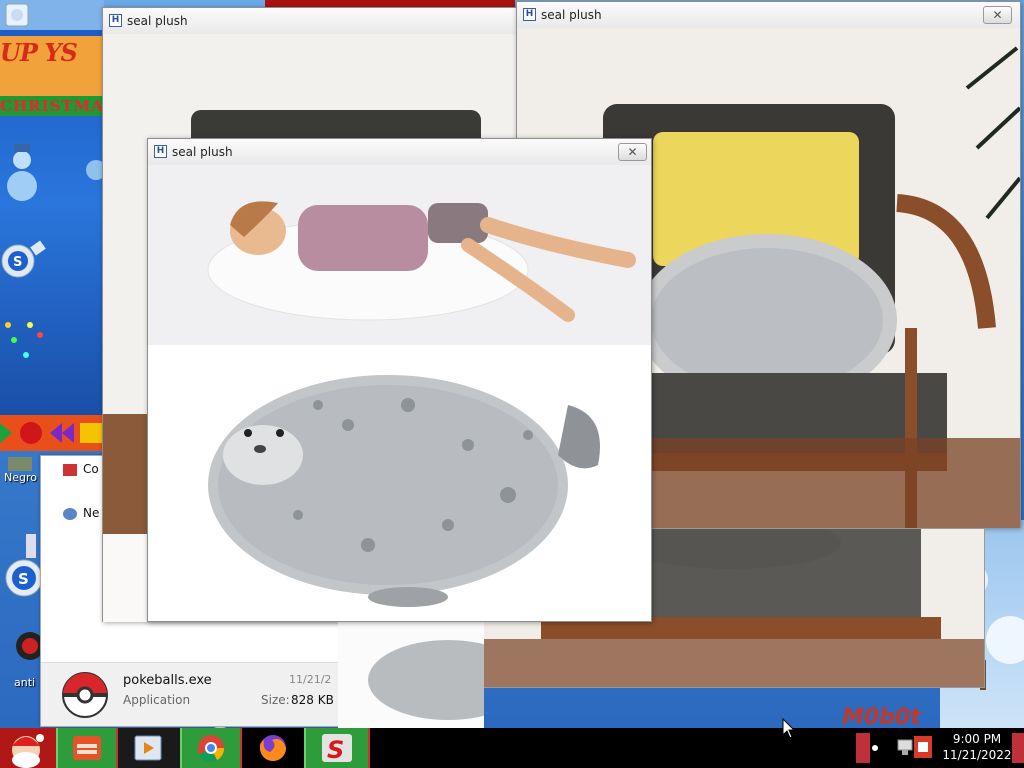 This screenshot has height=768, width=1024. Describe the element at coordinates (20, 655) in the screenshot. I see `desktop-icon-anti: anti` at that location.